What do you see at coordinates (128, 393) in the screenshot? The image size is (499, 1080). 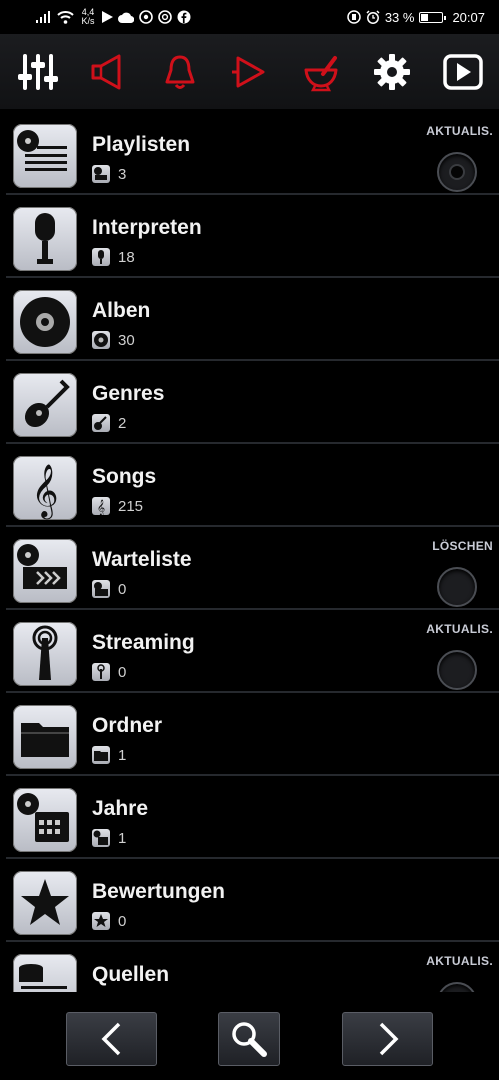 I see `list-item-title: Genres` at bounding box center [128, 393].